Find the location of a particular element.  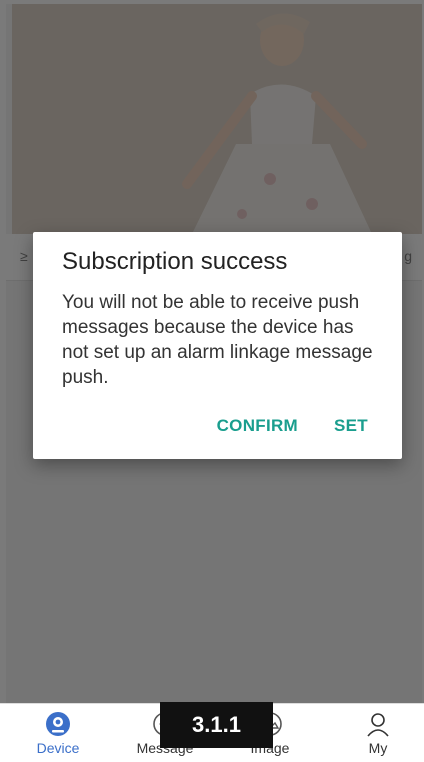

tab-device: Device is located at coordinates (58, 733).